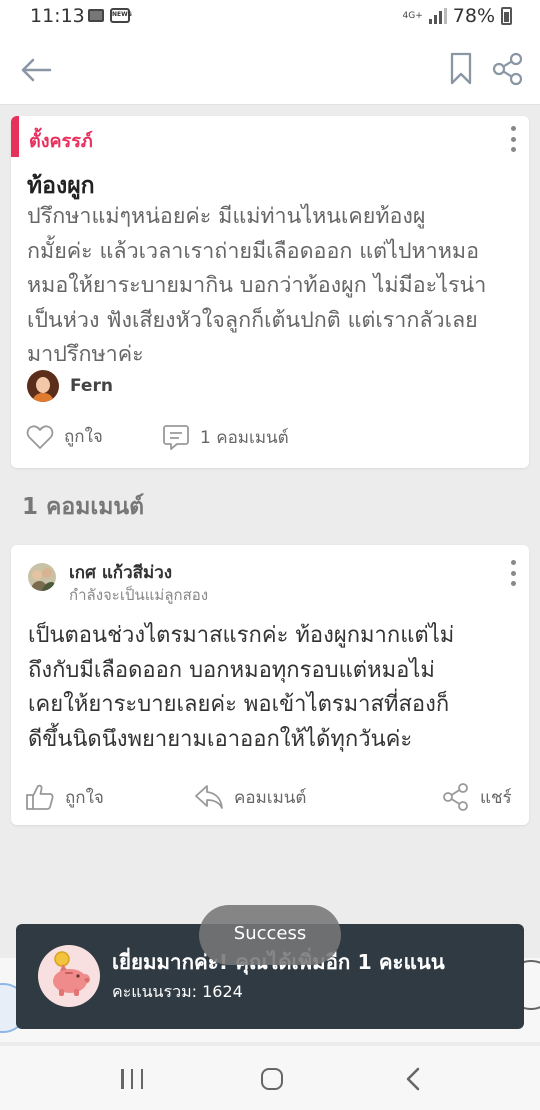 Image resolution: width=540 pixels, height=1110 pixels. I want to click on system-back-button, so click(413, 1079).